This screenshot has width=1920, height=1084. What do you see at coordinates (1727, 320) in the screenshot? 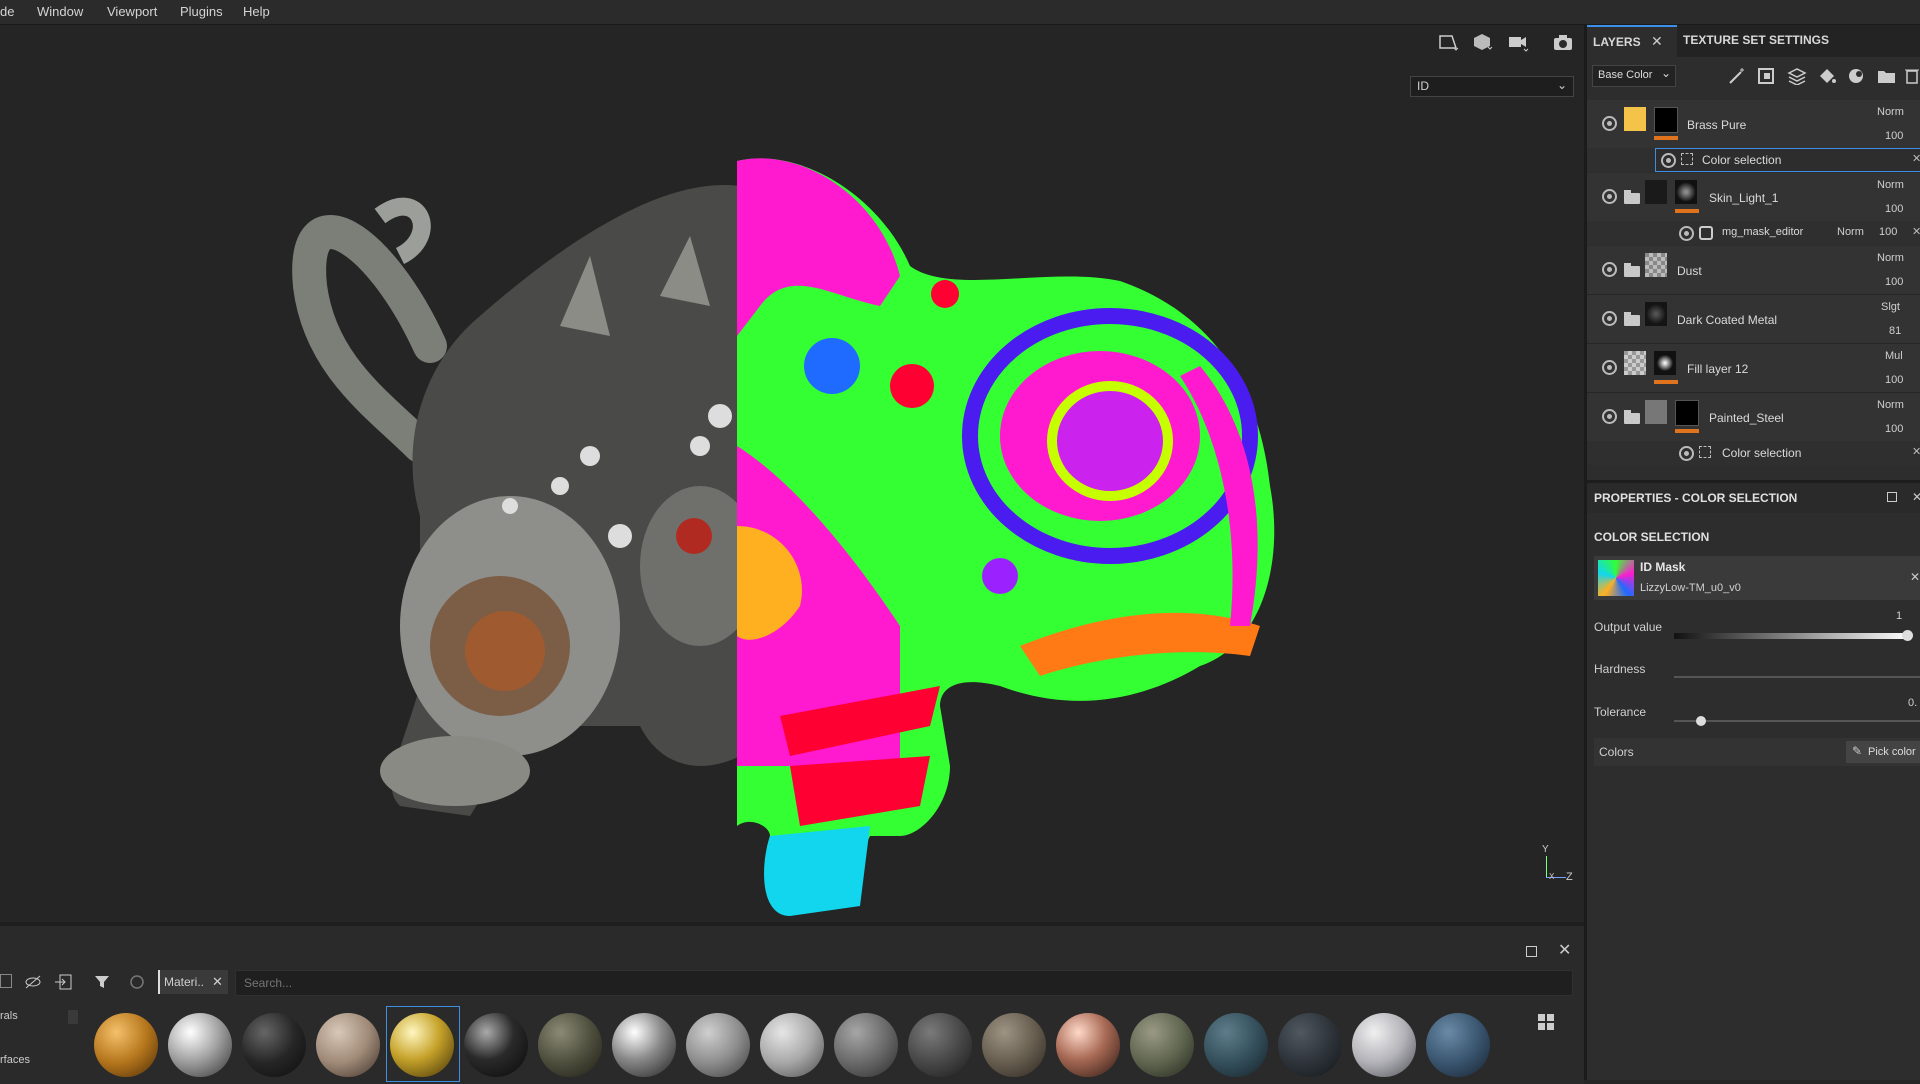
I see `layer-name: Dark Coated Metal` at bounding box center [1727, 320].